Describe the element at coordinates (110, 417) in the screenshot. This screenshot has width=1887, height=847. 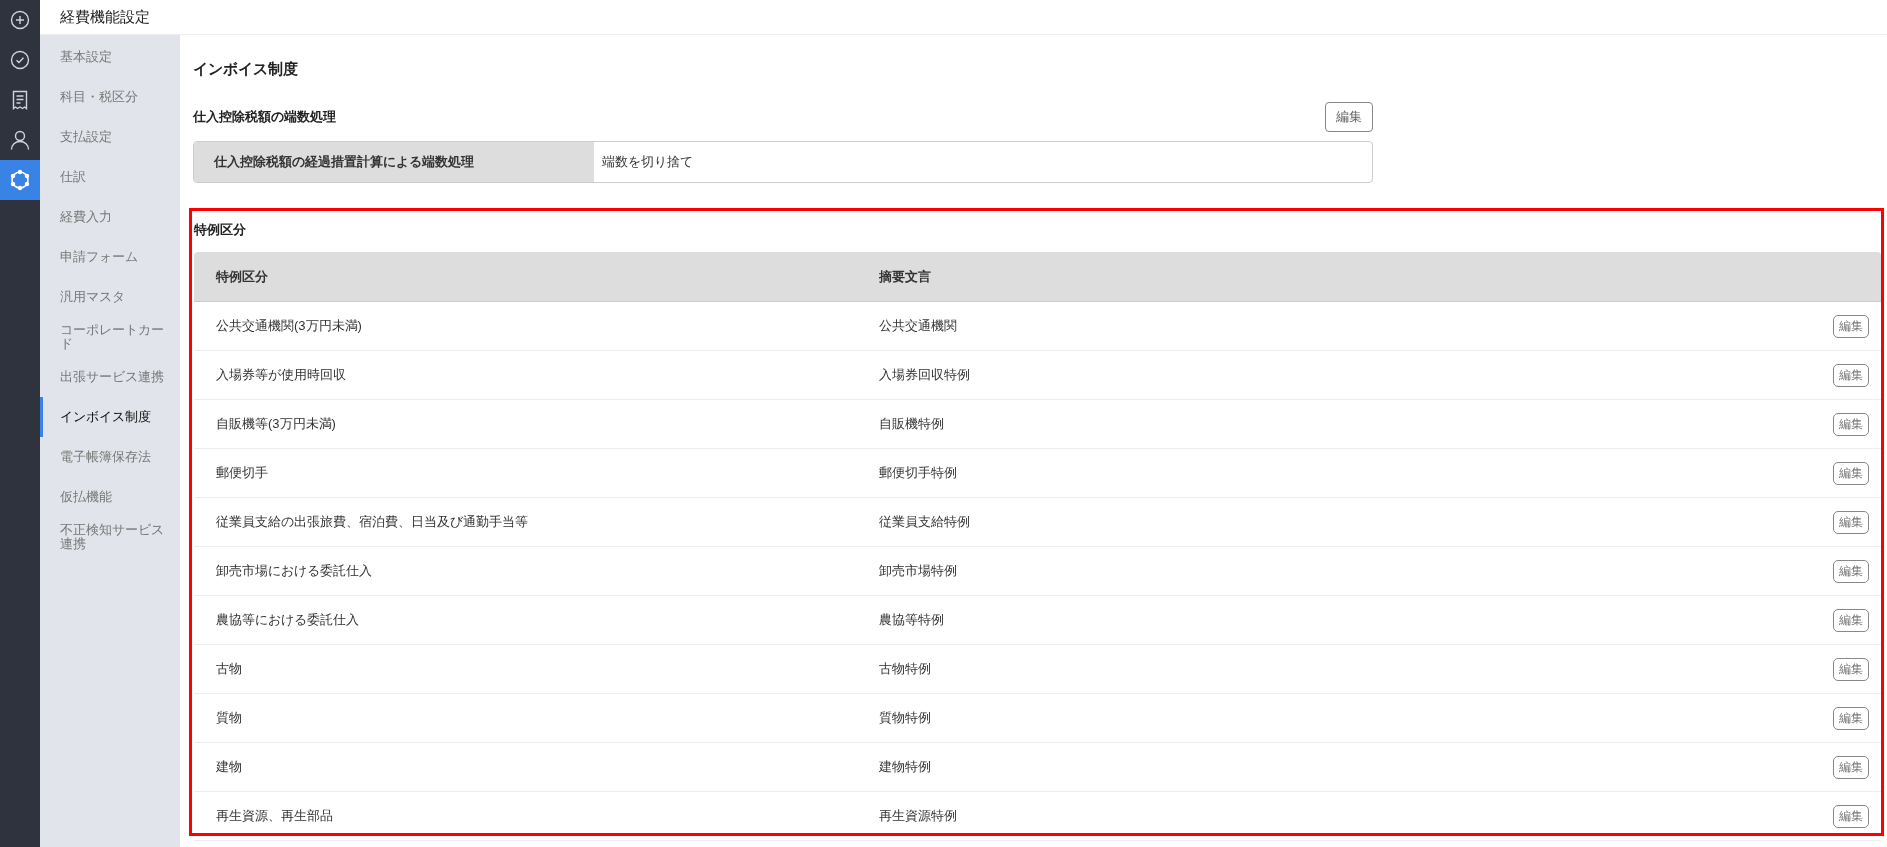
I see `sidebar-item: インボイス制度` at that location.